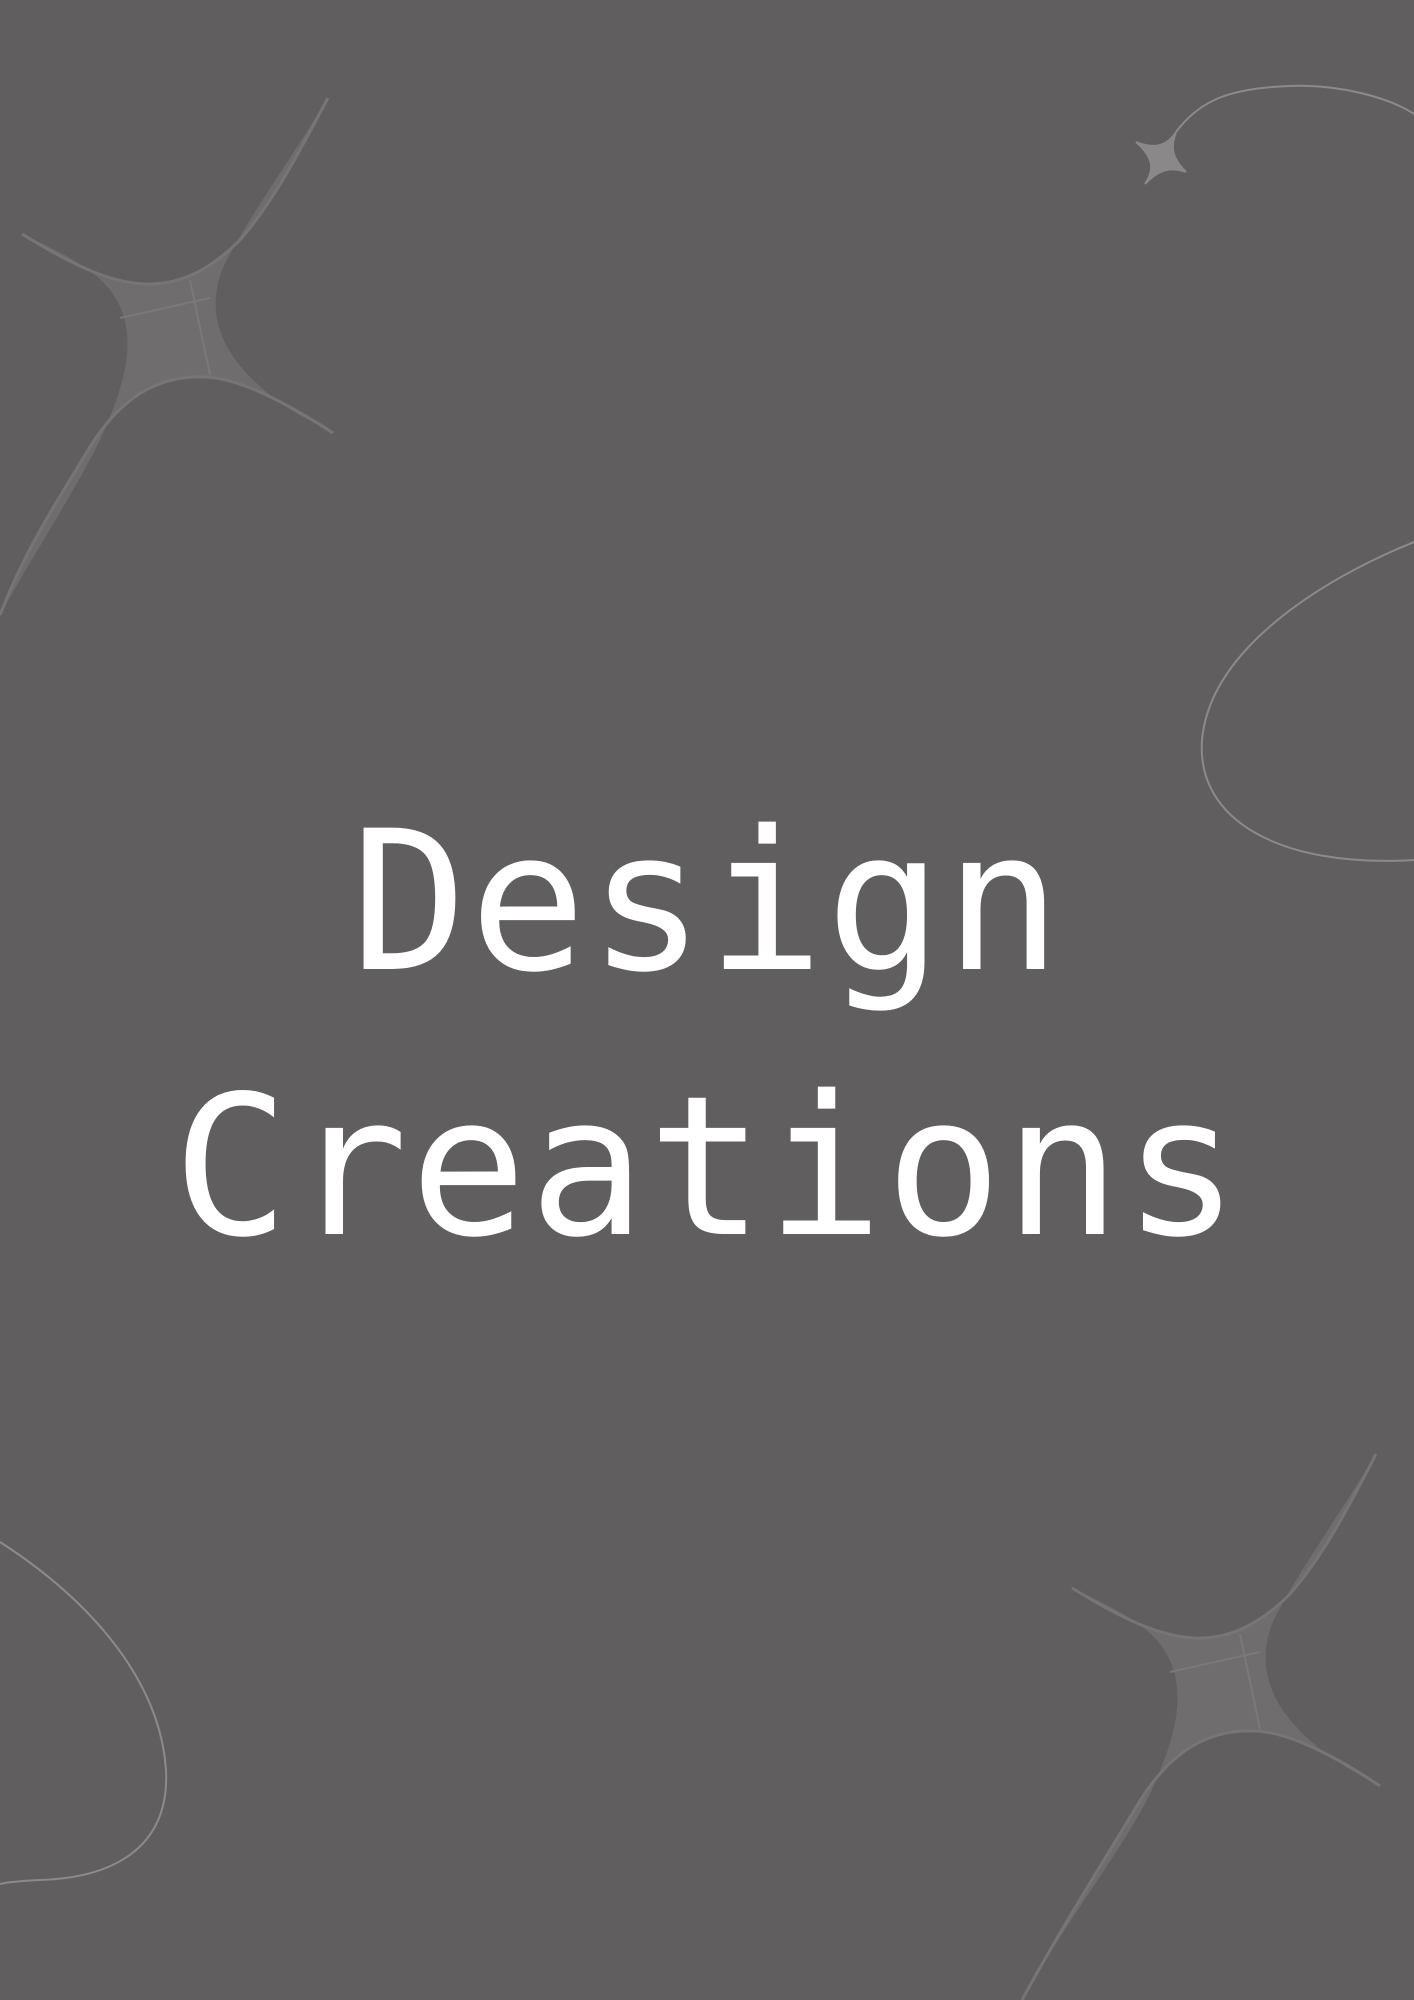 This screenshot has width=1414, height=2000. What do you see at coordinates (707, 902) in the screenshot?
I see `title-line-design: Design` at bounding box center [707, 902].